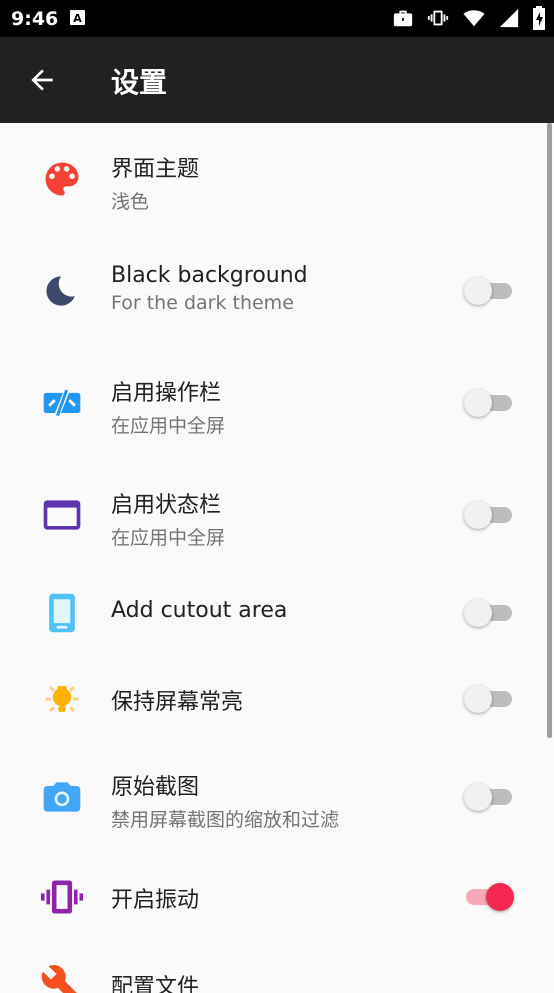 Image resolution: width=554 pixels, height=993 pixels. I want to click on setting-config-file: 配置文件, so click(277, 973).